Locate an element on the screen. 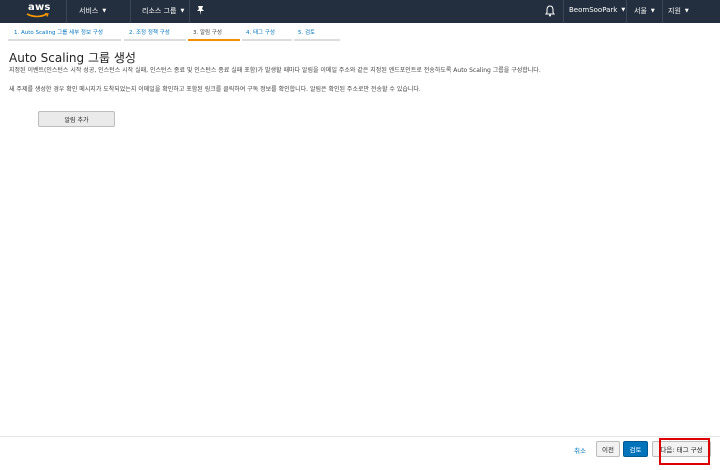 Image resolution: width=720 pixels, height=470 pixels. highlight-box is located at coordinates (684, 451).